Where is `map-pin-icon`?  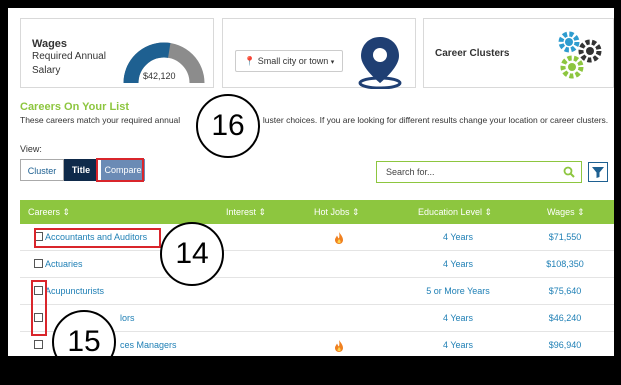 map-pin-icon is located at coordinates (380, 63).